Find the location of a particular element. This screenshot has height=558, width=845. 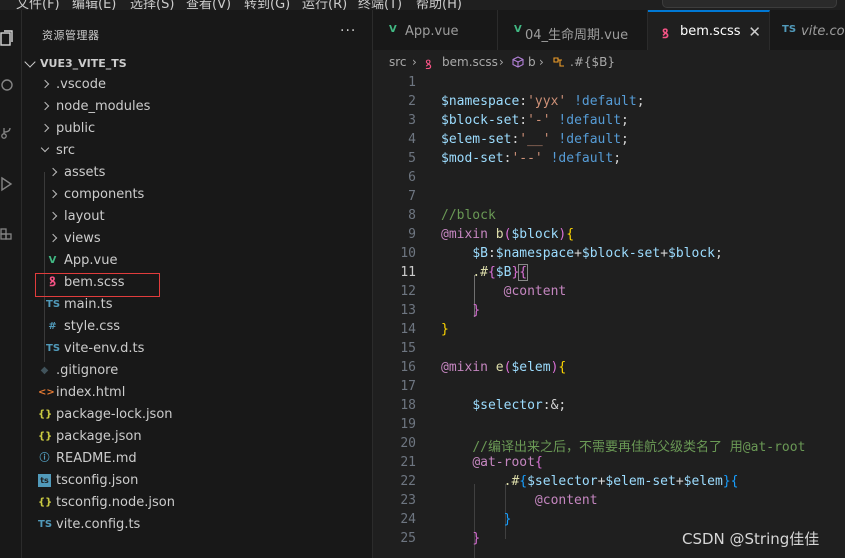

tab-vite-config: TS vite.config.ts is located at coordinates (807, 30).